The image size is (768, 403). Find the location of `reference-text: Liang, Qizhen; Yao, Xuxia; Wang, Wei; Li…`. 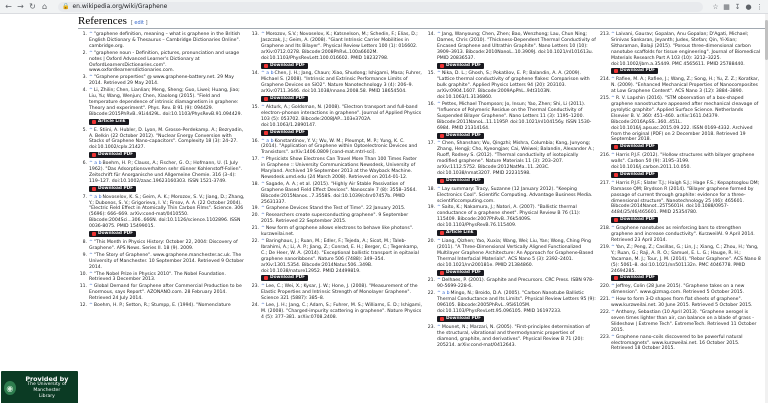

reference-text: Liang, Qizhen; Yao, Xuxia; Wang, Wei; Li… is located at coordinates (515, 253).